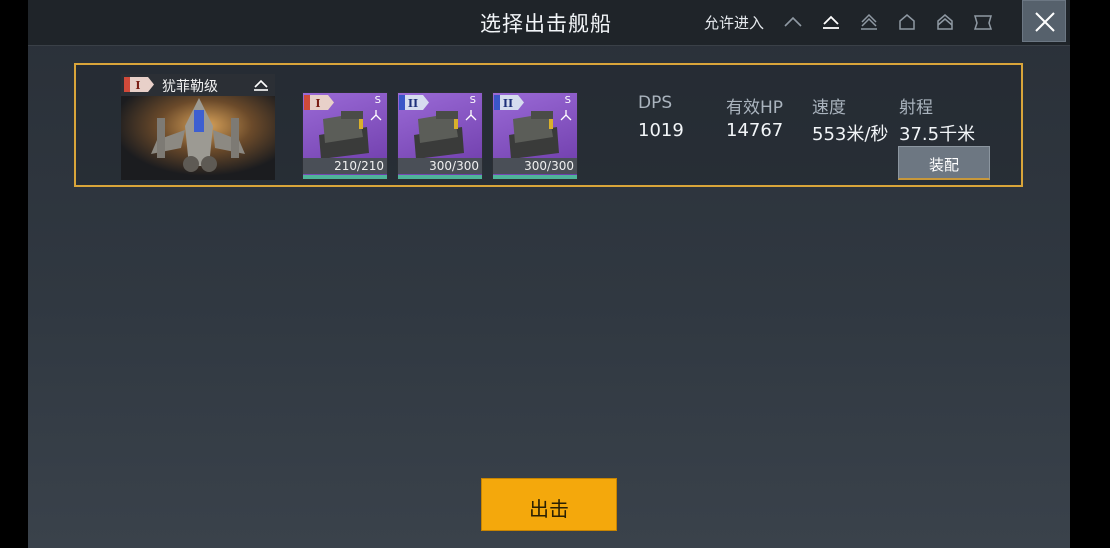 The image size is (1110, 548). I want to click on ship-name-bar: I 犹菲勒级, so click(198, 85).